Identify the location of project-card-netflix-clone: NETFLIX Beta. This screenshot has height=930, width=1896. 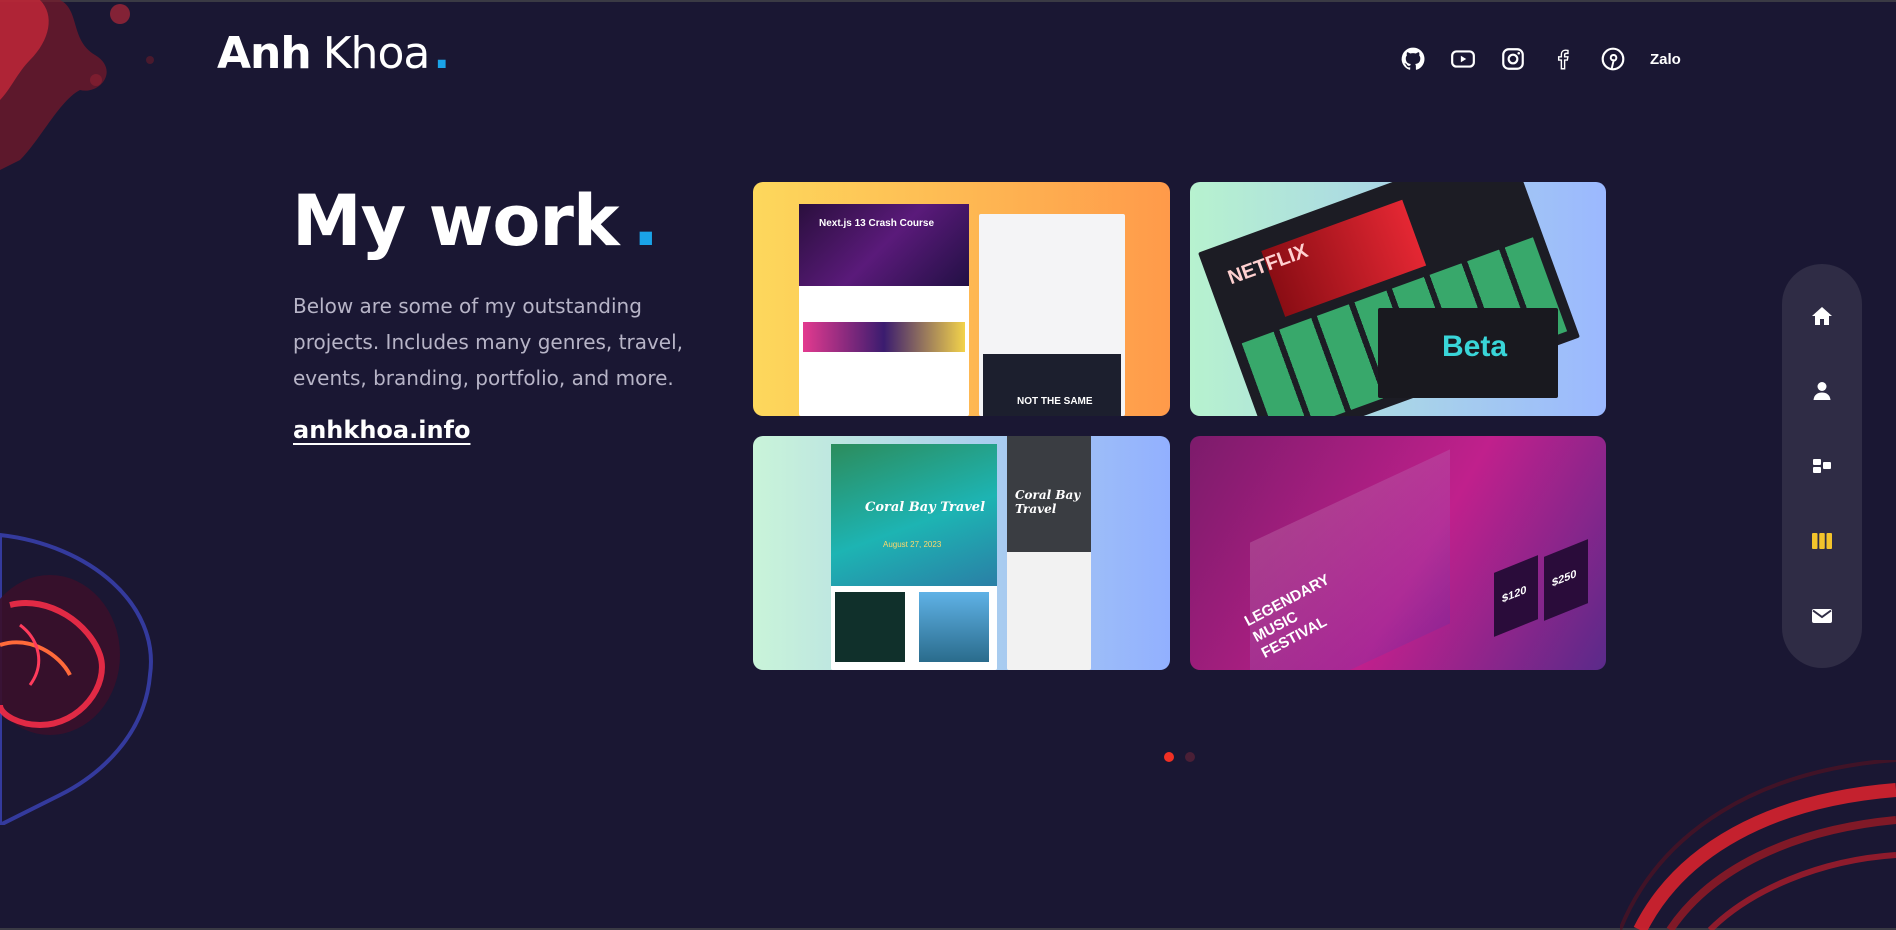
(1398, 299).